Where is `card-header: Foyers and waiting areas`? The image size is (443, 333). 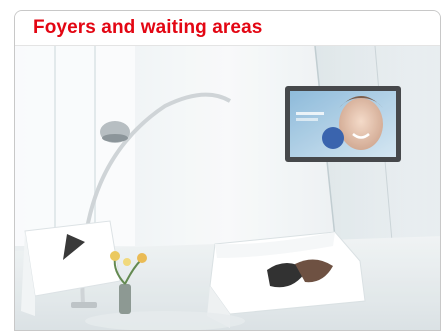
card-header: Foyers and waiting areas is located at coordinates (227, 28).